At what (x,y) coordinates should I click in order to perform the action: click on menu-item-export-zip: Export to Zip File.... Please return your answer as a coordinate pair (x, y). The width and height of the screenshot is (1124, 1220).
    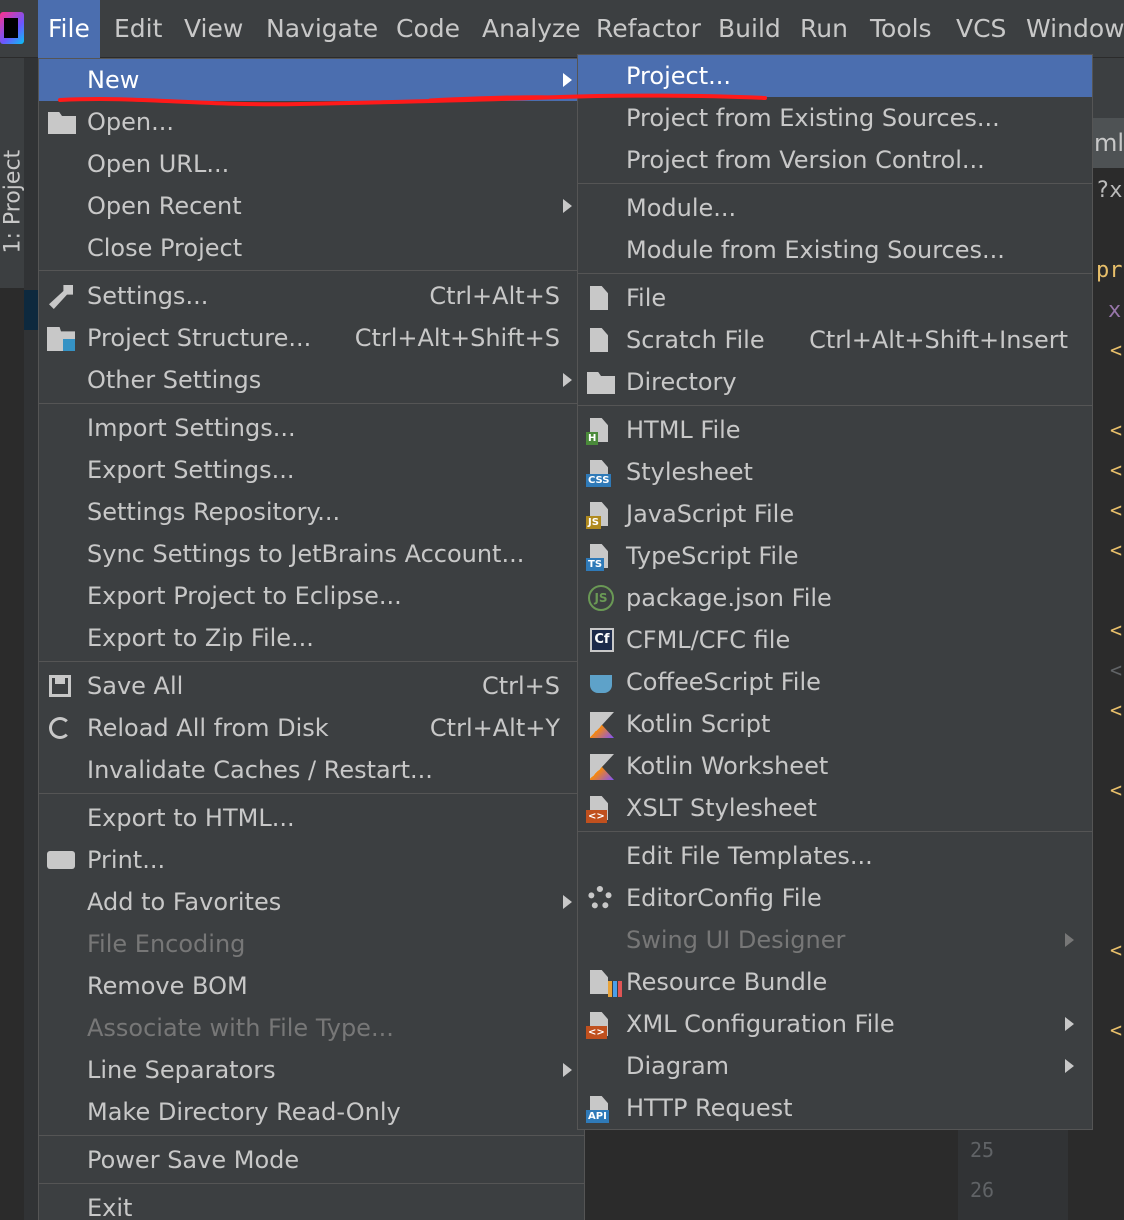
    Looking at the image, I should click on (311, 638).